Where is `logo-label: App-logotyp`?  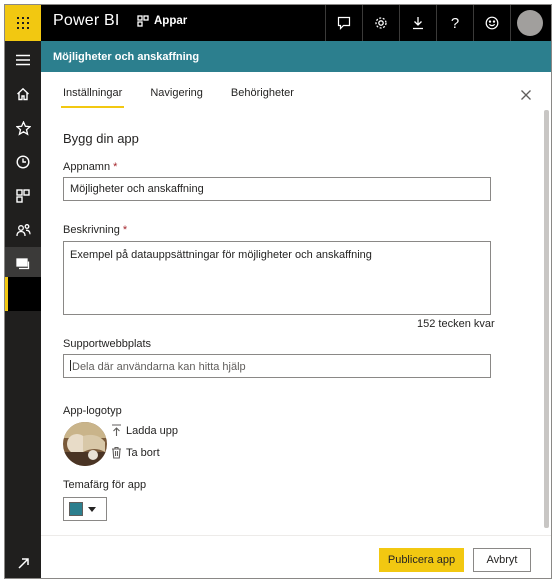
logo-label: App-logotyp is located at coordinates (92, 411).